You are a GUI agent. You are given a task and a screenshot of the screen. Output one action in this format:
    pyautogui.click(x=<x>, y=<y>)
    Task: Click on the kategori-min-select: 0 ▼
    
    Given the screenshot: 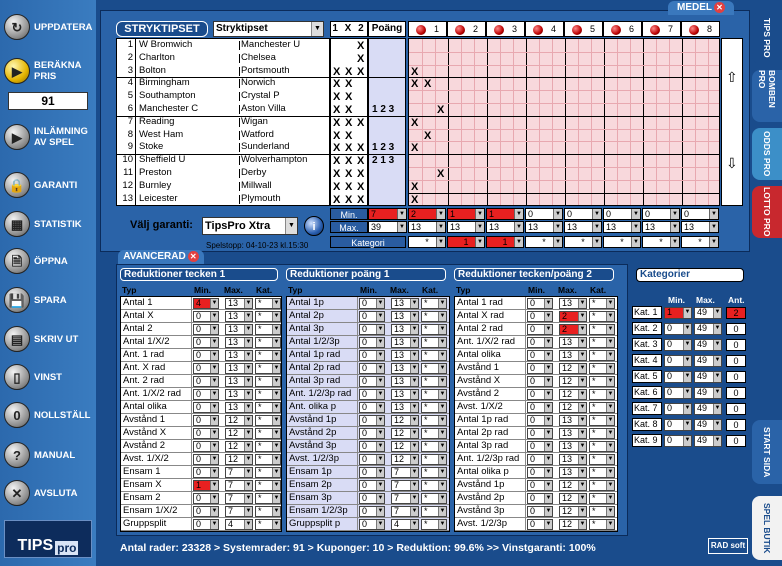 What is the action you would take?
    pyautogui.click(x=678, y=345)
    